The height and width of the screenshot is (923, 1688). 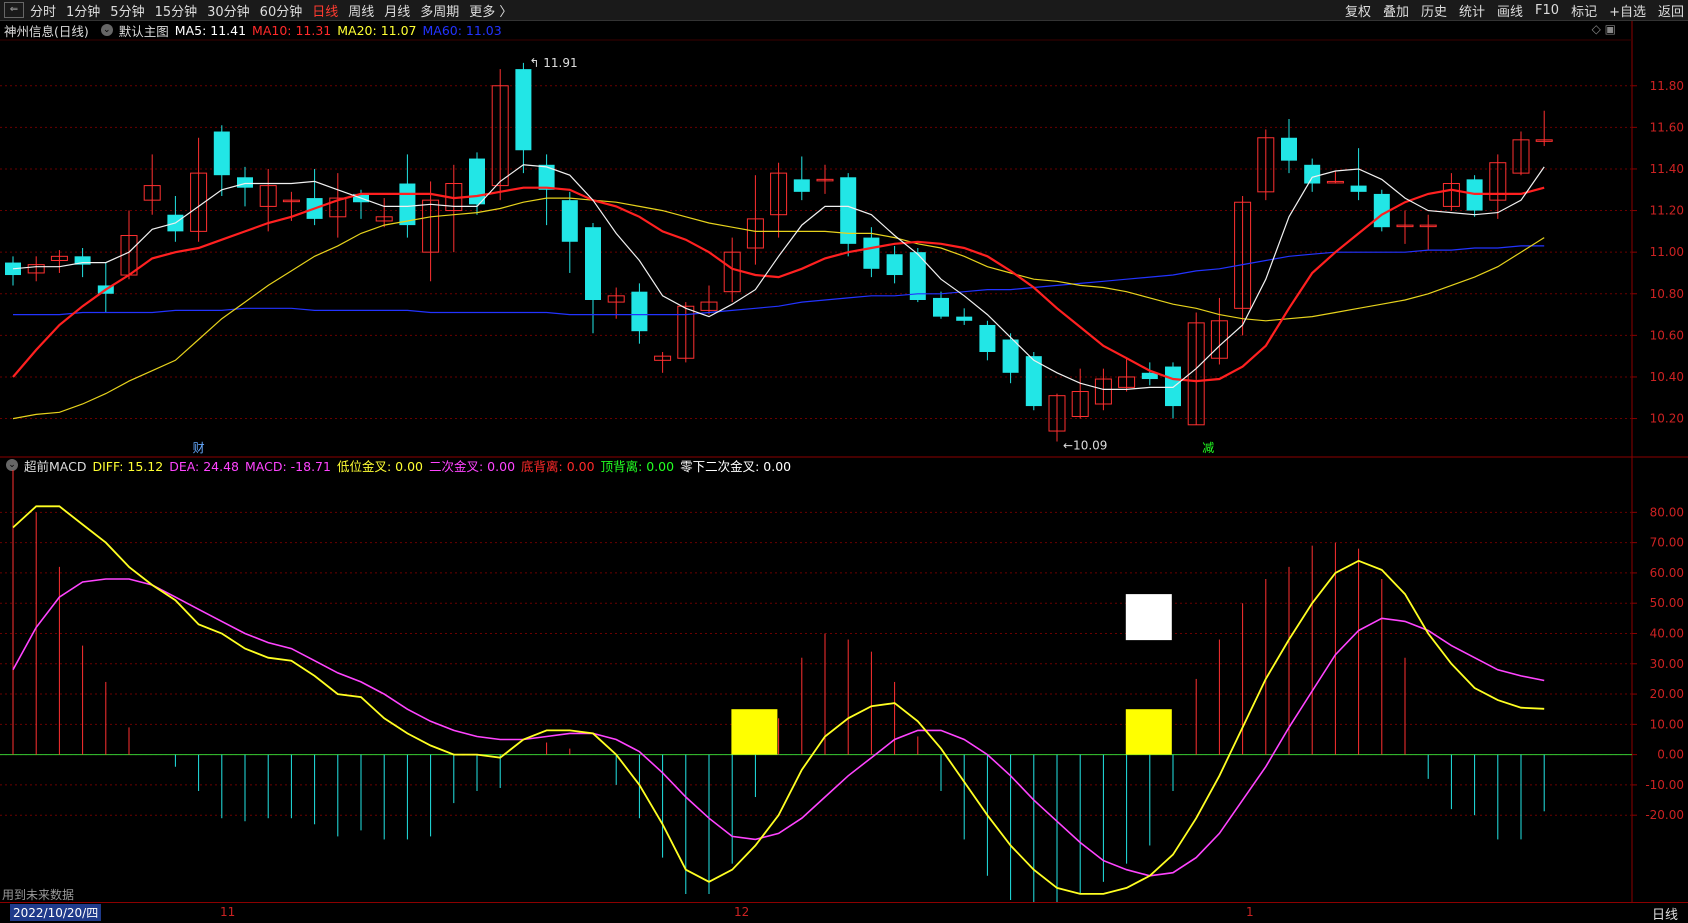 I want to click on period-tab-10: 更多 〉, so click(x=490, y=10).